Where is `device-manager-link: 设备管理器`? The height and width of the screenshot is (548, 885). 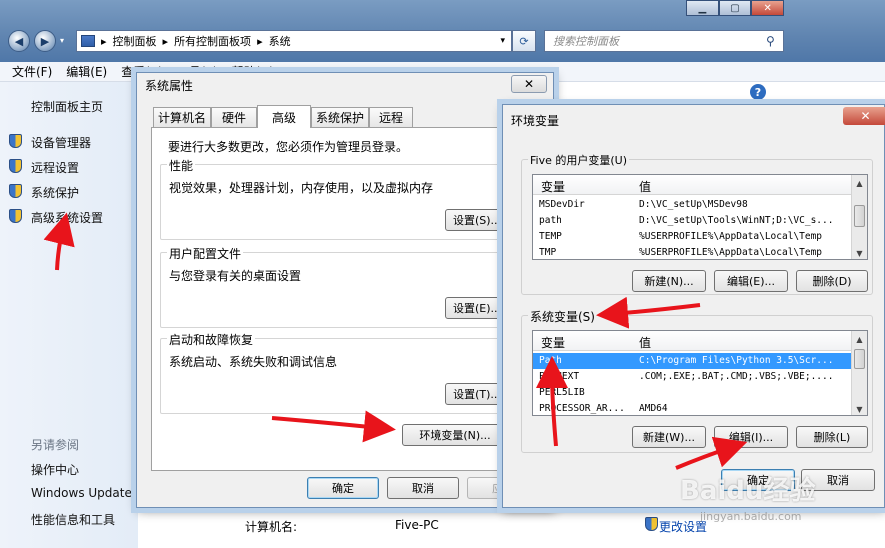 device-manager-link: 设备管理器 is located at coordinates (61, 142).